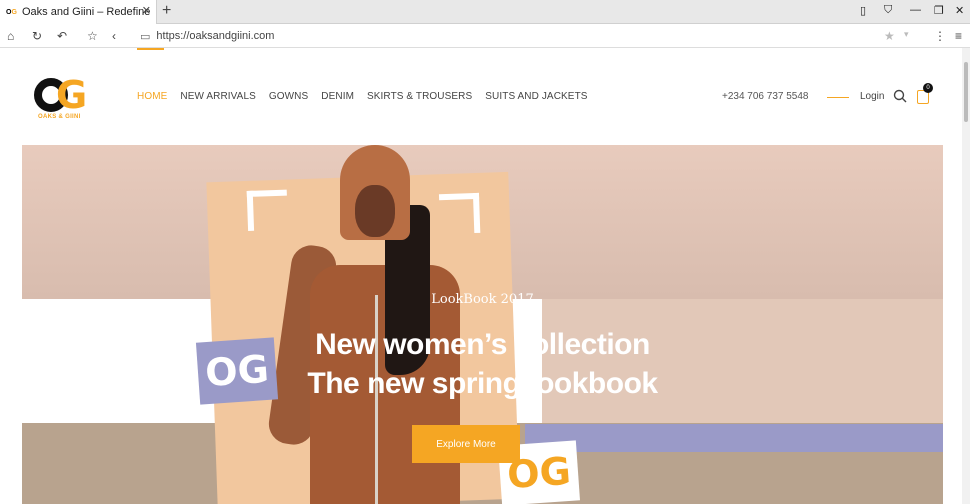  I want to click on nav-item-home: HOME, so click(152, 96).